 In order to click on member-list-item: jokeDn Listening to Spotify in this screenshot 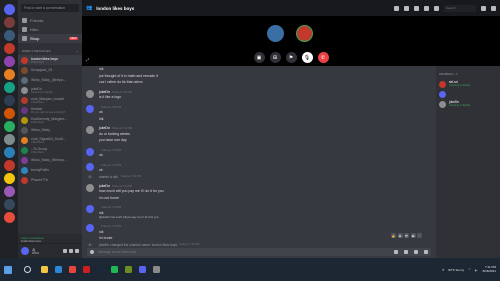, I will do `click(468, 104)`.